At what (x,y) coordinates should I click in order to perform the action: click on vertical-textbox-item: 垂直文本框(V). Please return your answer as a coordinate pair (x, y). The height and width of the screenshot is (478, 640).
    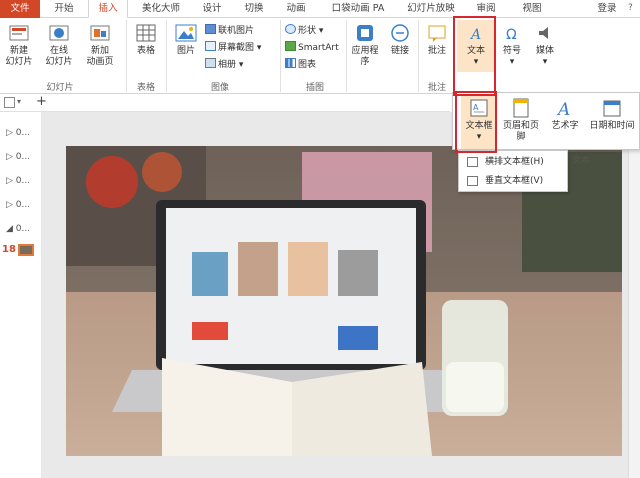
    Looking at the image, I should click on (513, 181).